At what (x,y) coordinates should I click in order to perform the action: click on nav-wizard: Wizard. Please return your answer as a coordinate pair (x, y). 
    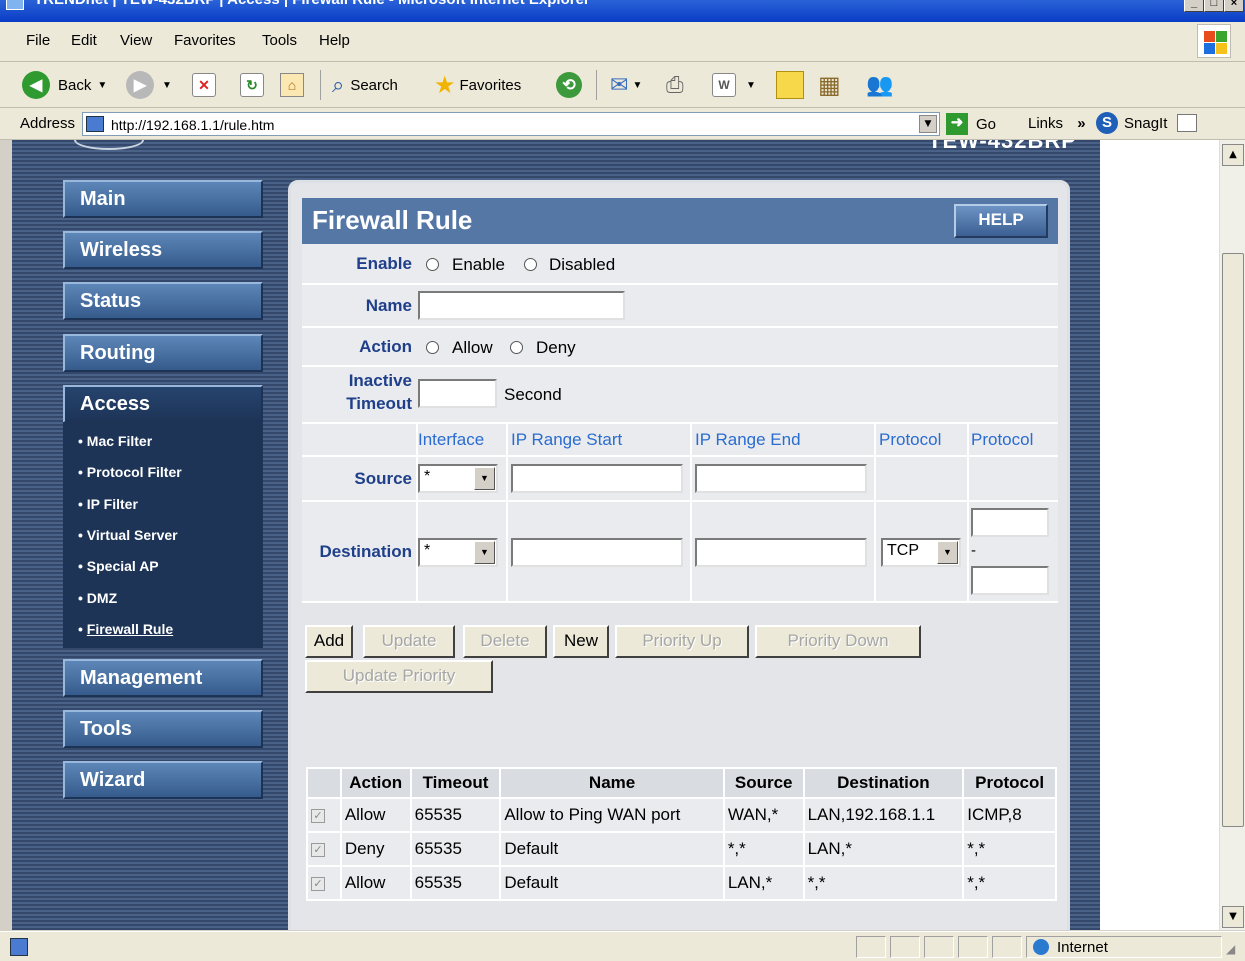
    Looking at the image, I should click on (163, 780).